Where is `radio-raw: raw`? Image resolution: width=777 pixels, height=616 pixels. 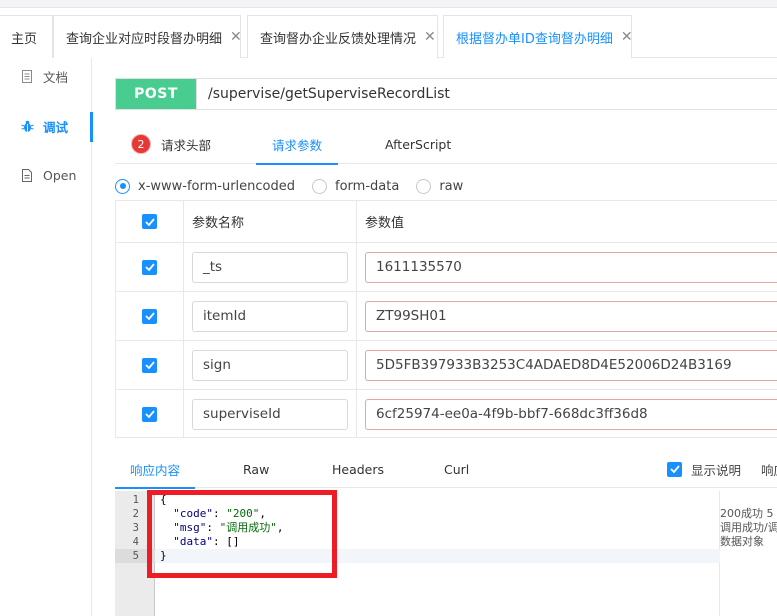 radio-raw: raw is located at coordinates (440, 186).